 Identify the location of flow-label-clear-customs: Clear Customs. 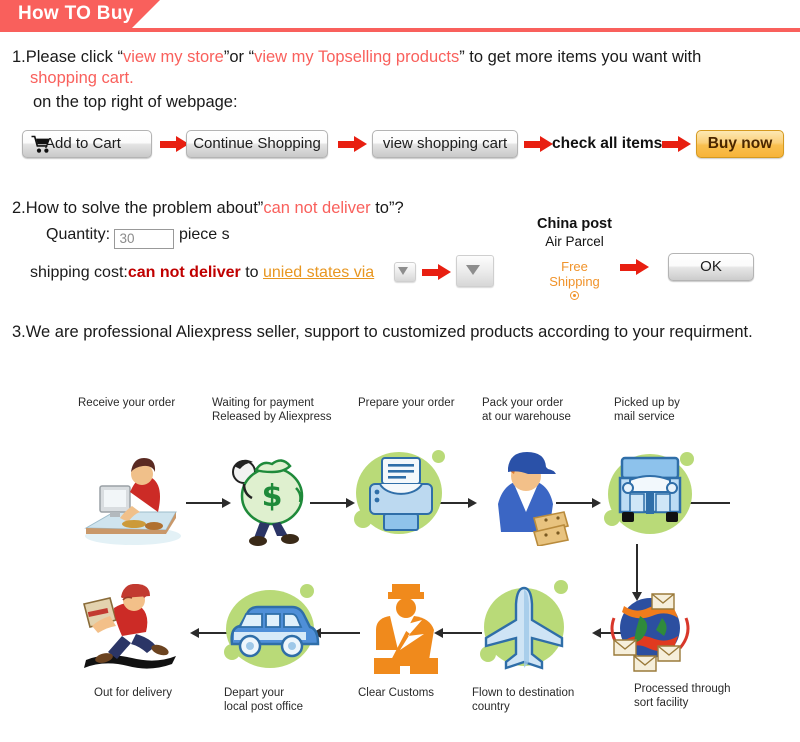
(396, 693).